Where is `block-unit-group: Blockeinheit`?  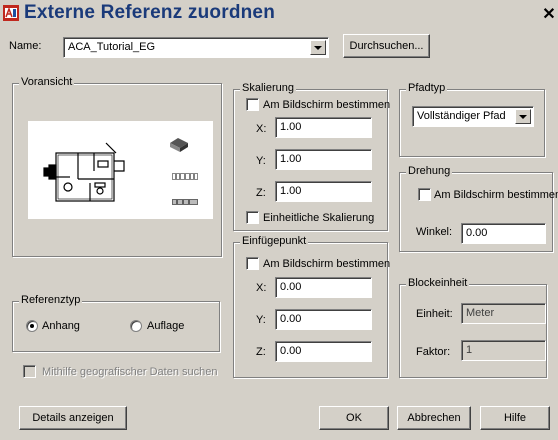 block-unit-group: Blockeinheit is located at coordinates (473, 327).